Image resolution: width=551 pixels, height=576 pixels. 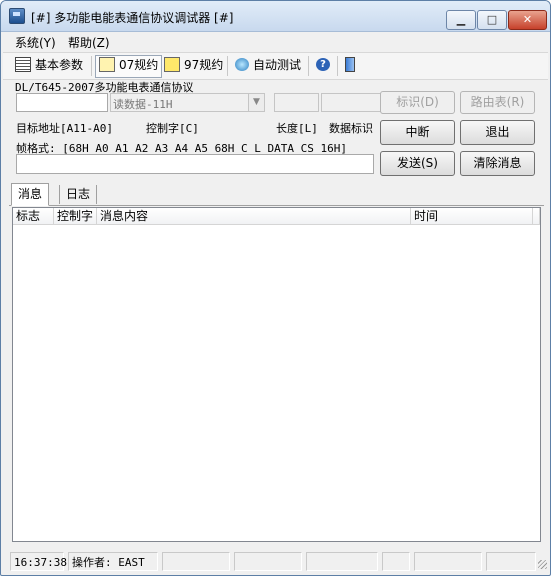 I want to click on menu-system: 系统(Y), so click(x=35, y=42).